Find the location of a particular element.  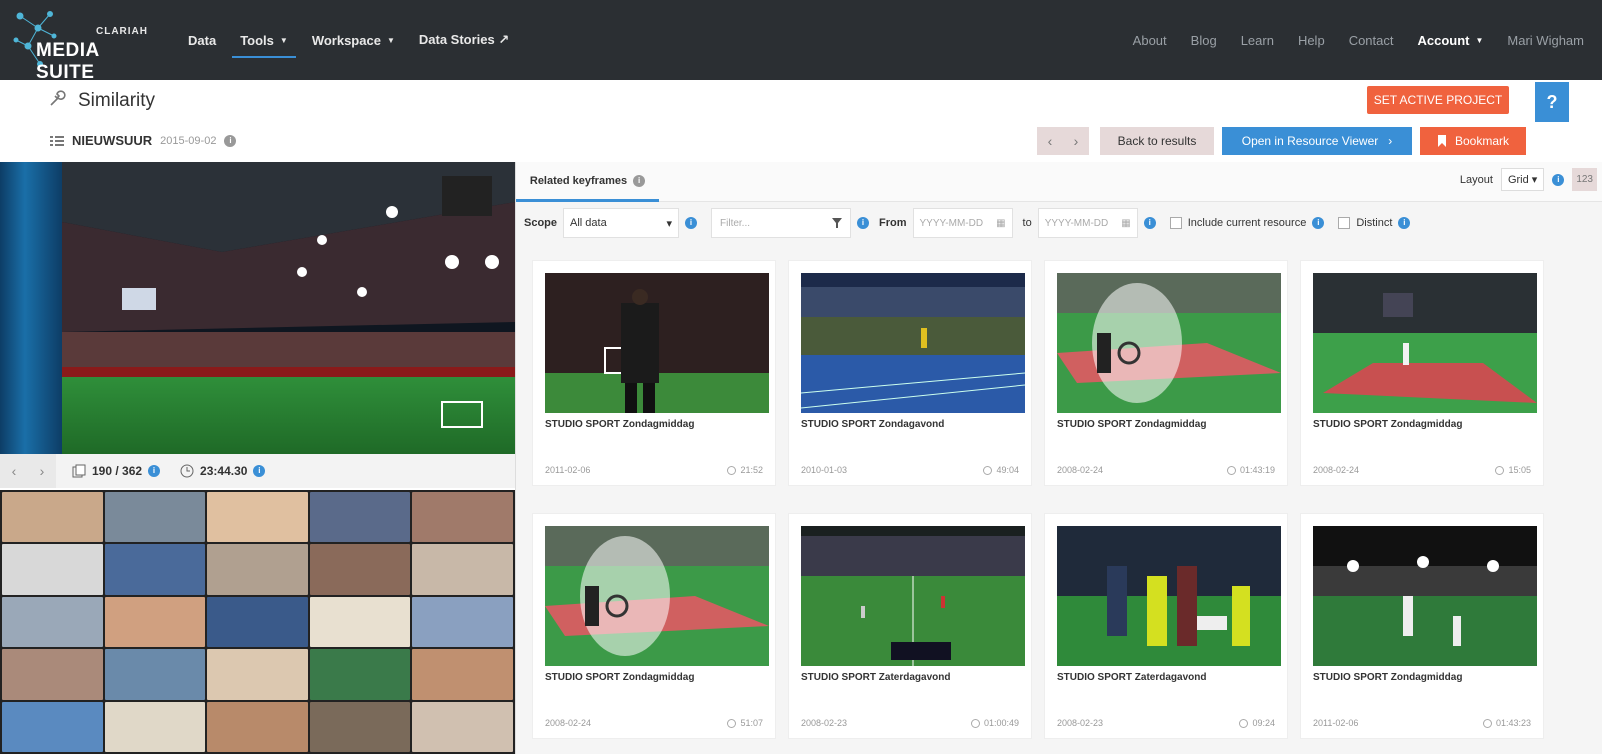

nav-learn: Learn is located at coordinates (1257, 40).